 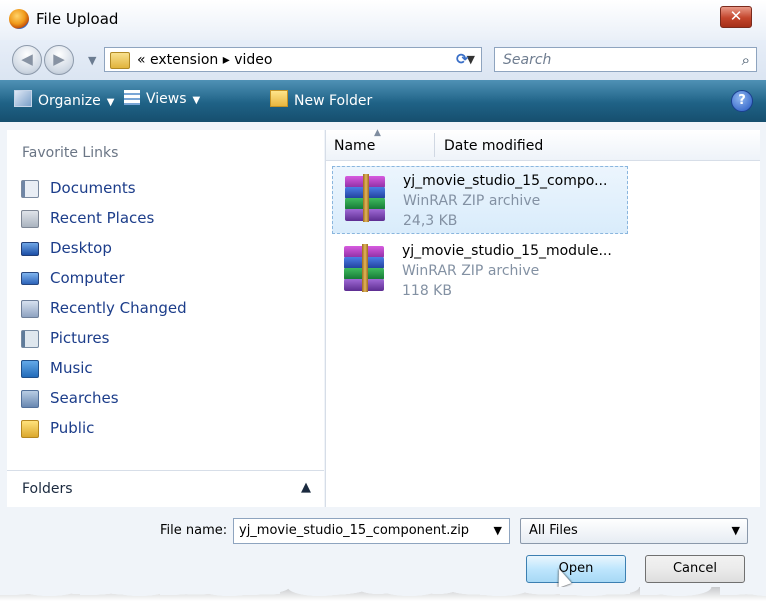 What do you see at coordinates (69, 101) in the screenshot?
I see `organize-label: Organize` at bounding box center [69, 101].